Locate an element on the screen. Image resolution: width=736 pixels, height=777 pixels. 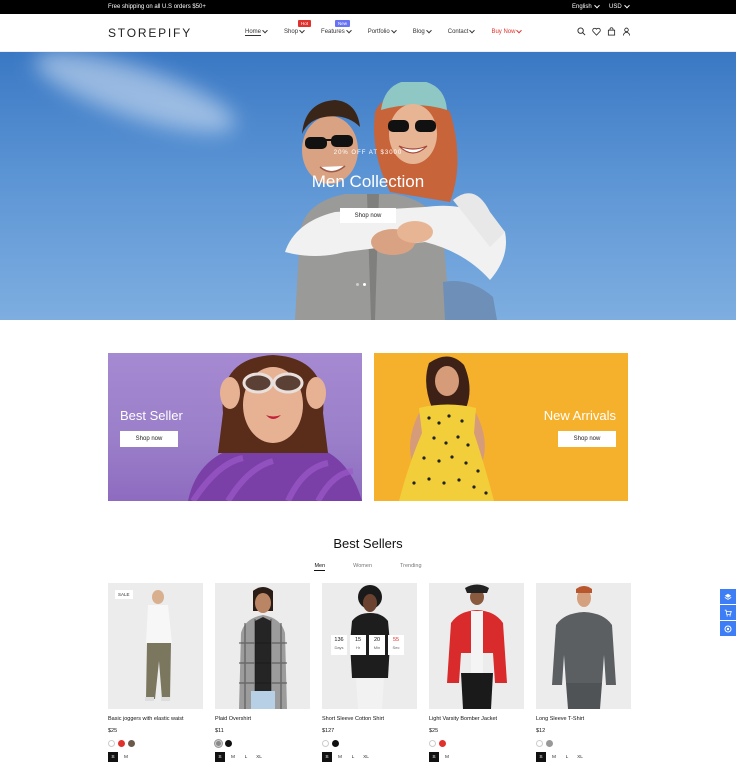
nav-home: Home is located at coordinates (256, 31).